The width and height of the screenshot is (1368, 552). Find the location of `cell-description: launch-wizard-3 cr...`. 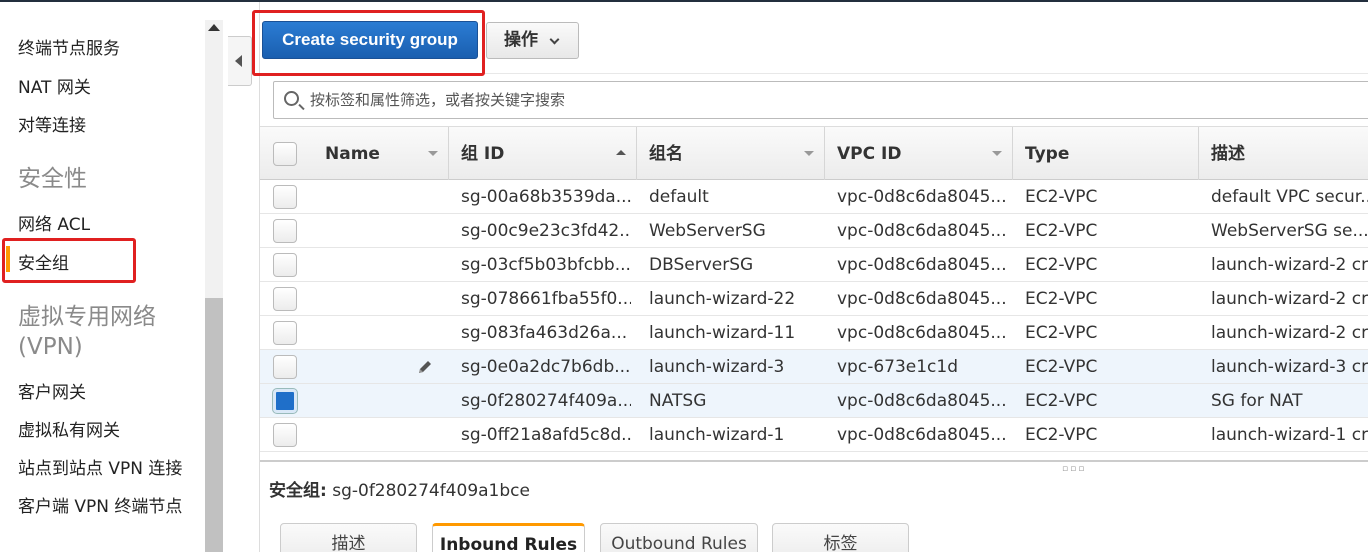

cell-description: launch-wizard-3 cr... is located at coordinates (1289, 367).